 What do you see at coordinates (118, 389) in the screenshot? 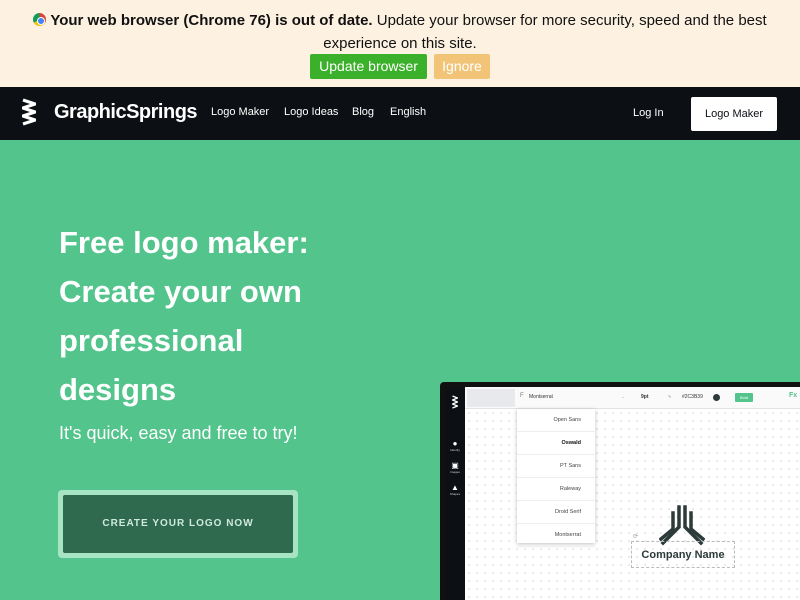
I see `hero-title-line: designs` at bounding box center [118, 389].